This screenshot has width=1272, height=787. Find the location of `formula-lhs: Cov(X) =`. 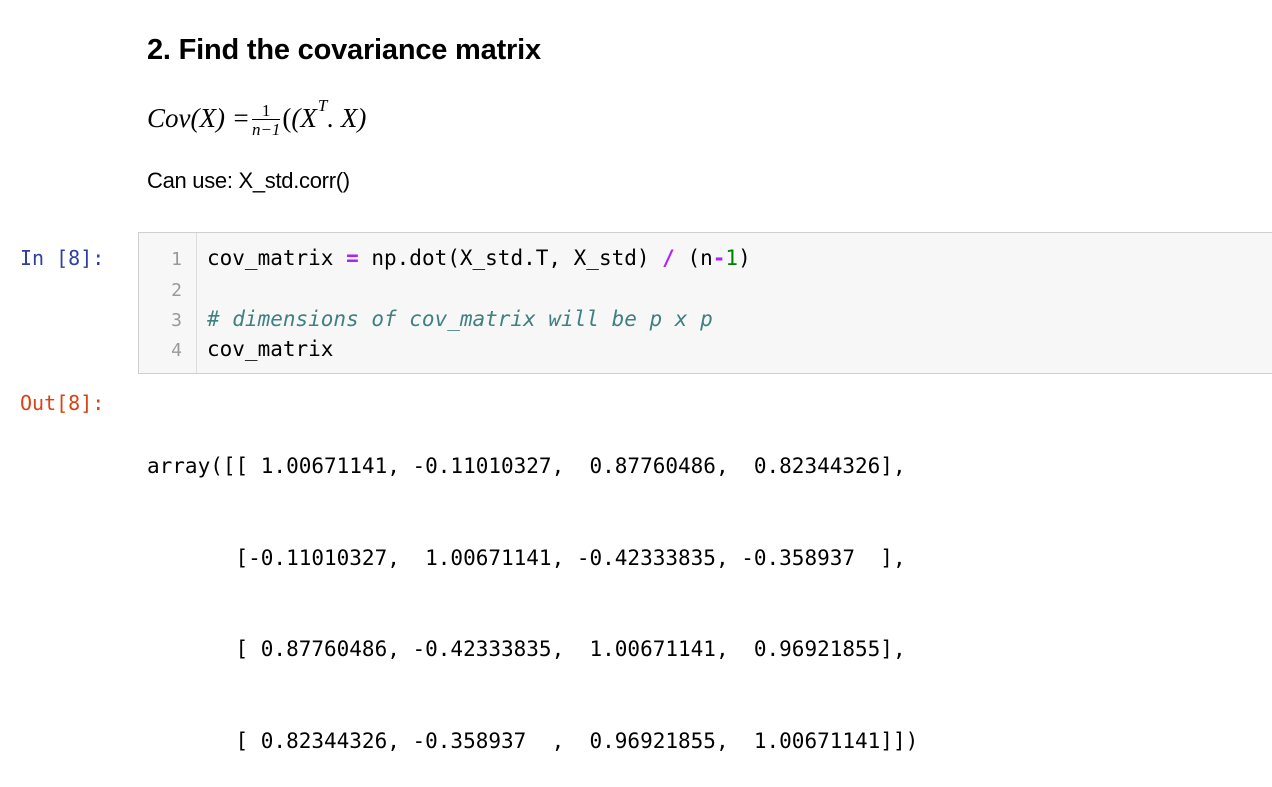

formula-lhs: Cov(X) = is located at coordinates (198, 117).